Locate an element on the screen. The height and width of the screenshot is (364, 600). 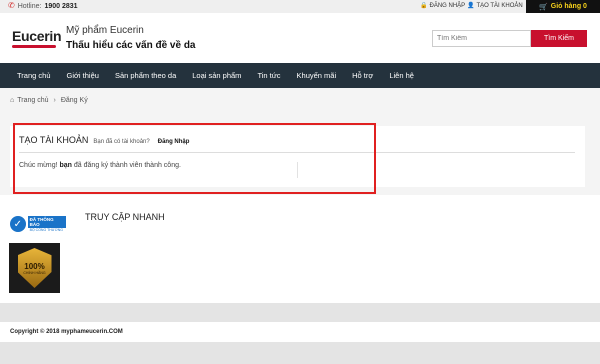
nav-item-support: Hỗ trợ is located at coordinates (362, 75).